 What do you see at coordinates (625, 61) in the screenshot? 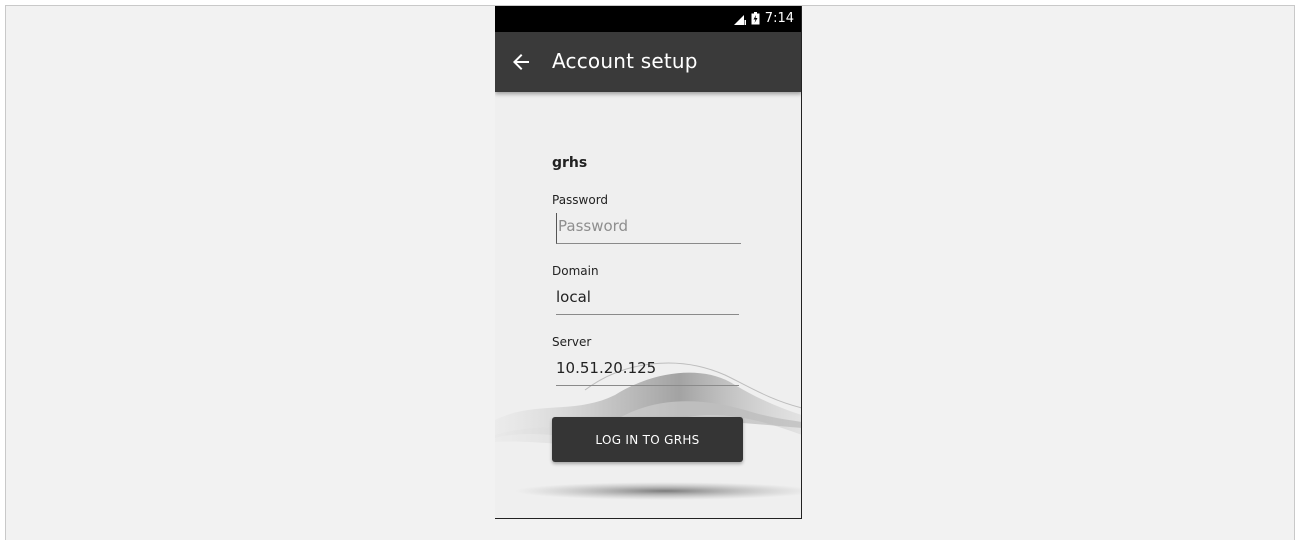
I see `page-title: Account setup` at bounding box center [625, 61].